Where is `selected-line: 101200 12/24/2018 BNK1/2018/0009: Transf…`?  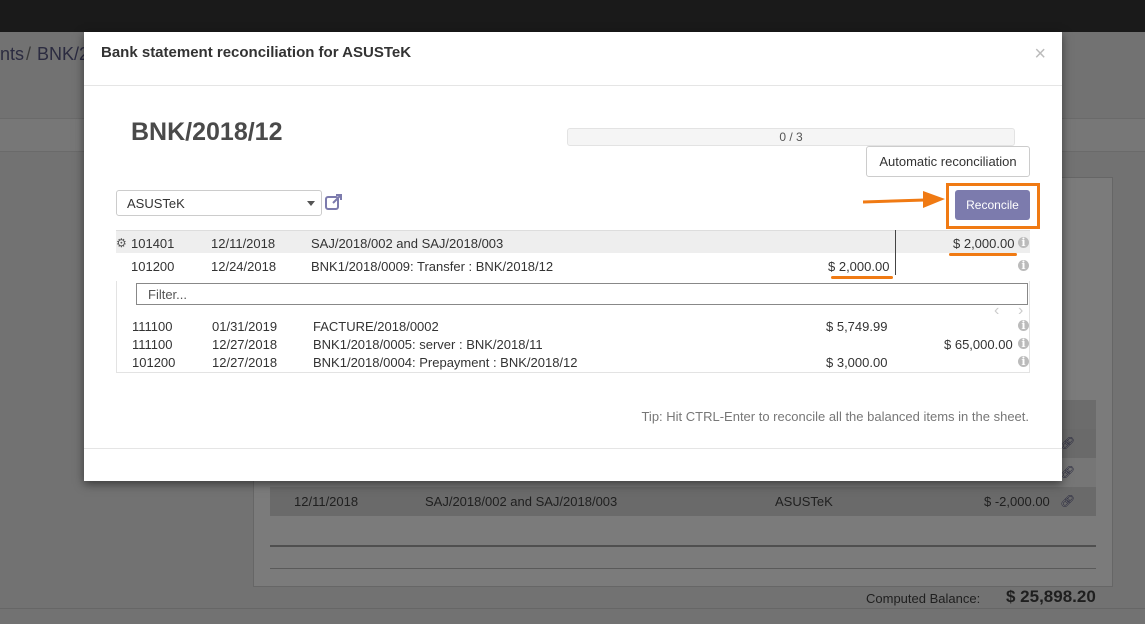
selected-line: 101200 12/24/2018 BNK1/2018/0009: Transf… is located at coordinates (573, 265).